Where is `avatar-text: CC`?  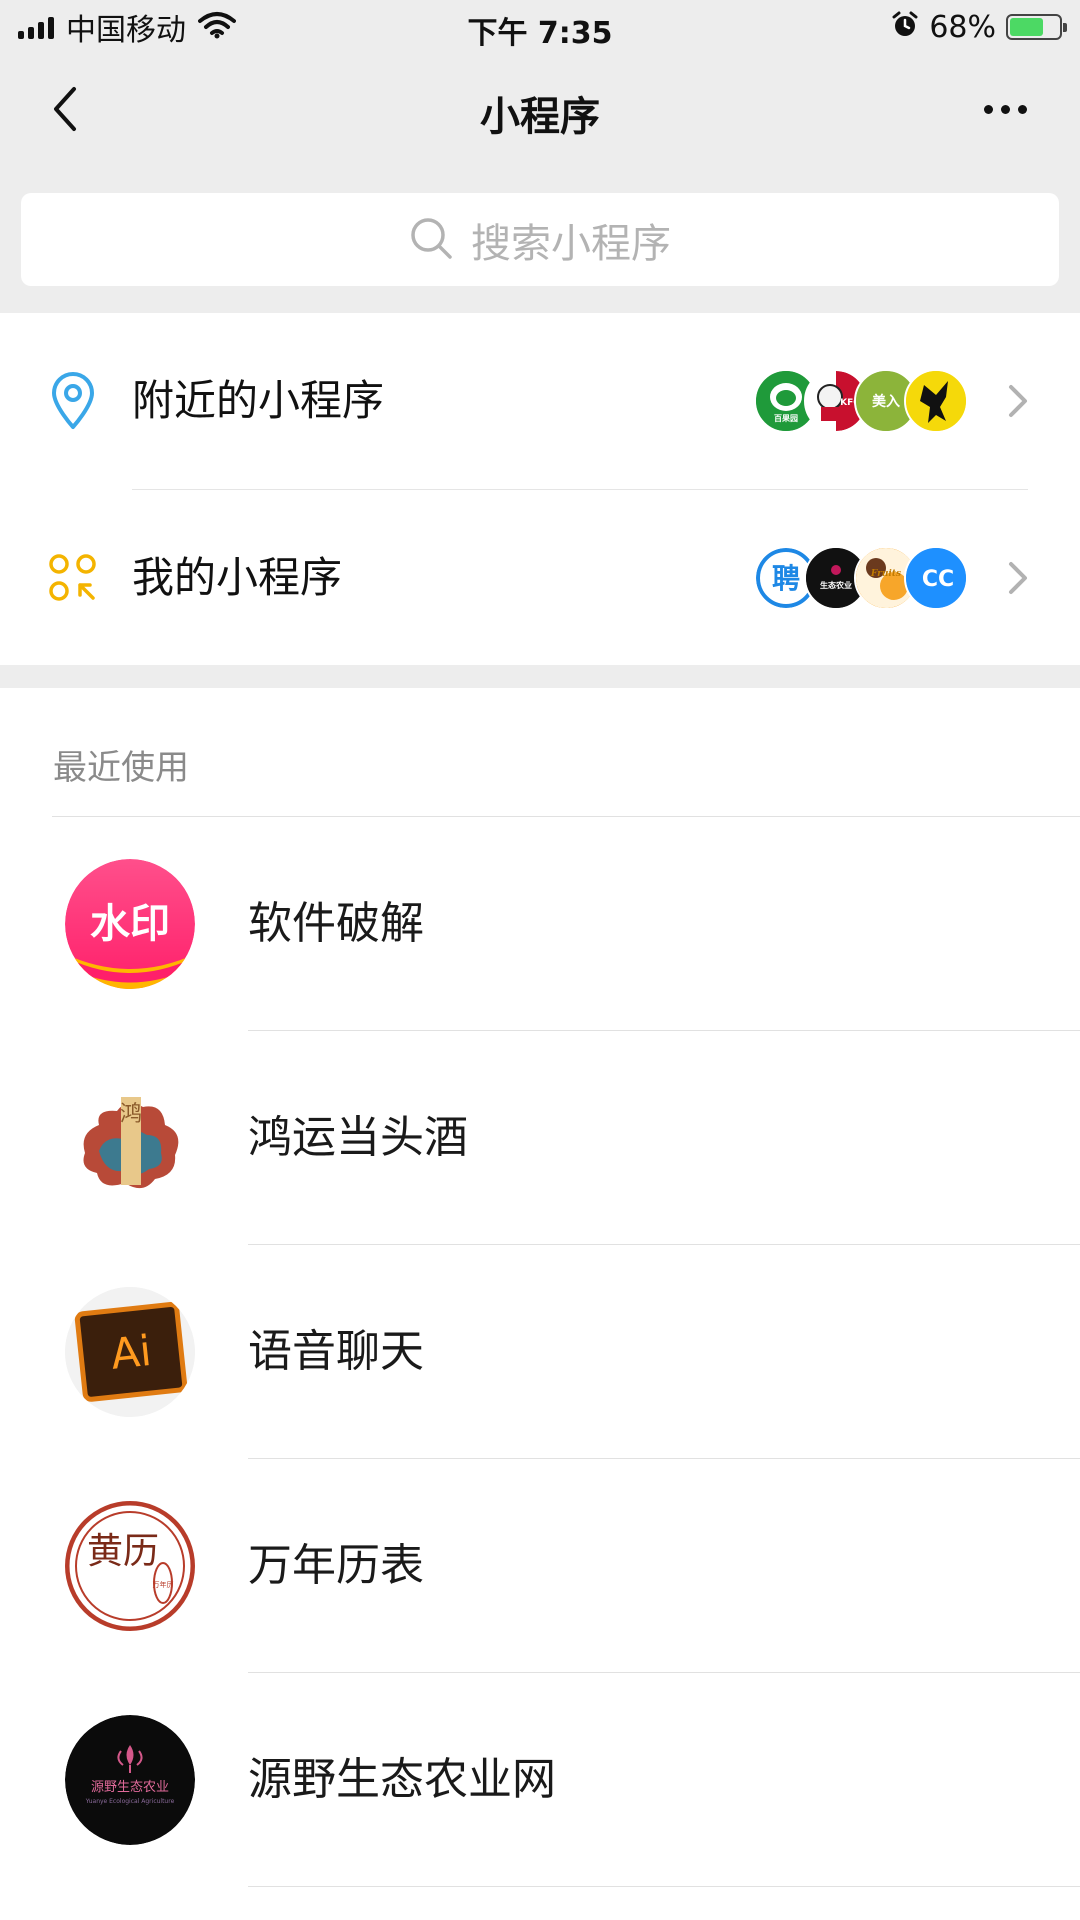 avatar-text: CC is located at coordinates (938, 579).